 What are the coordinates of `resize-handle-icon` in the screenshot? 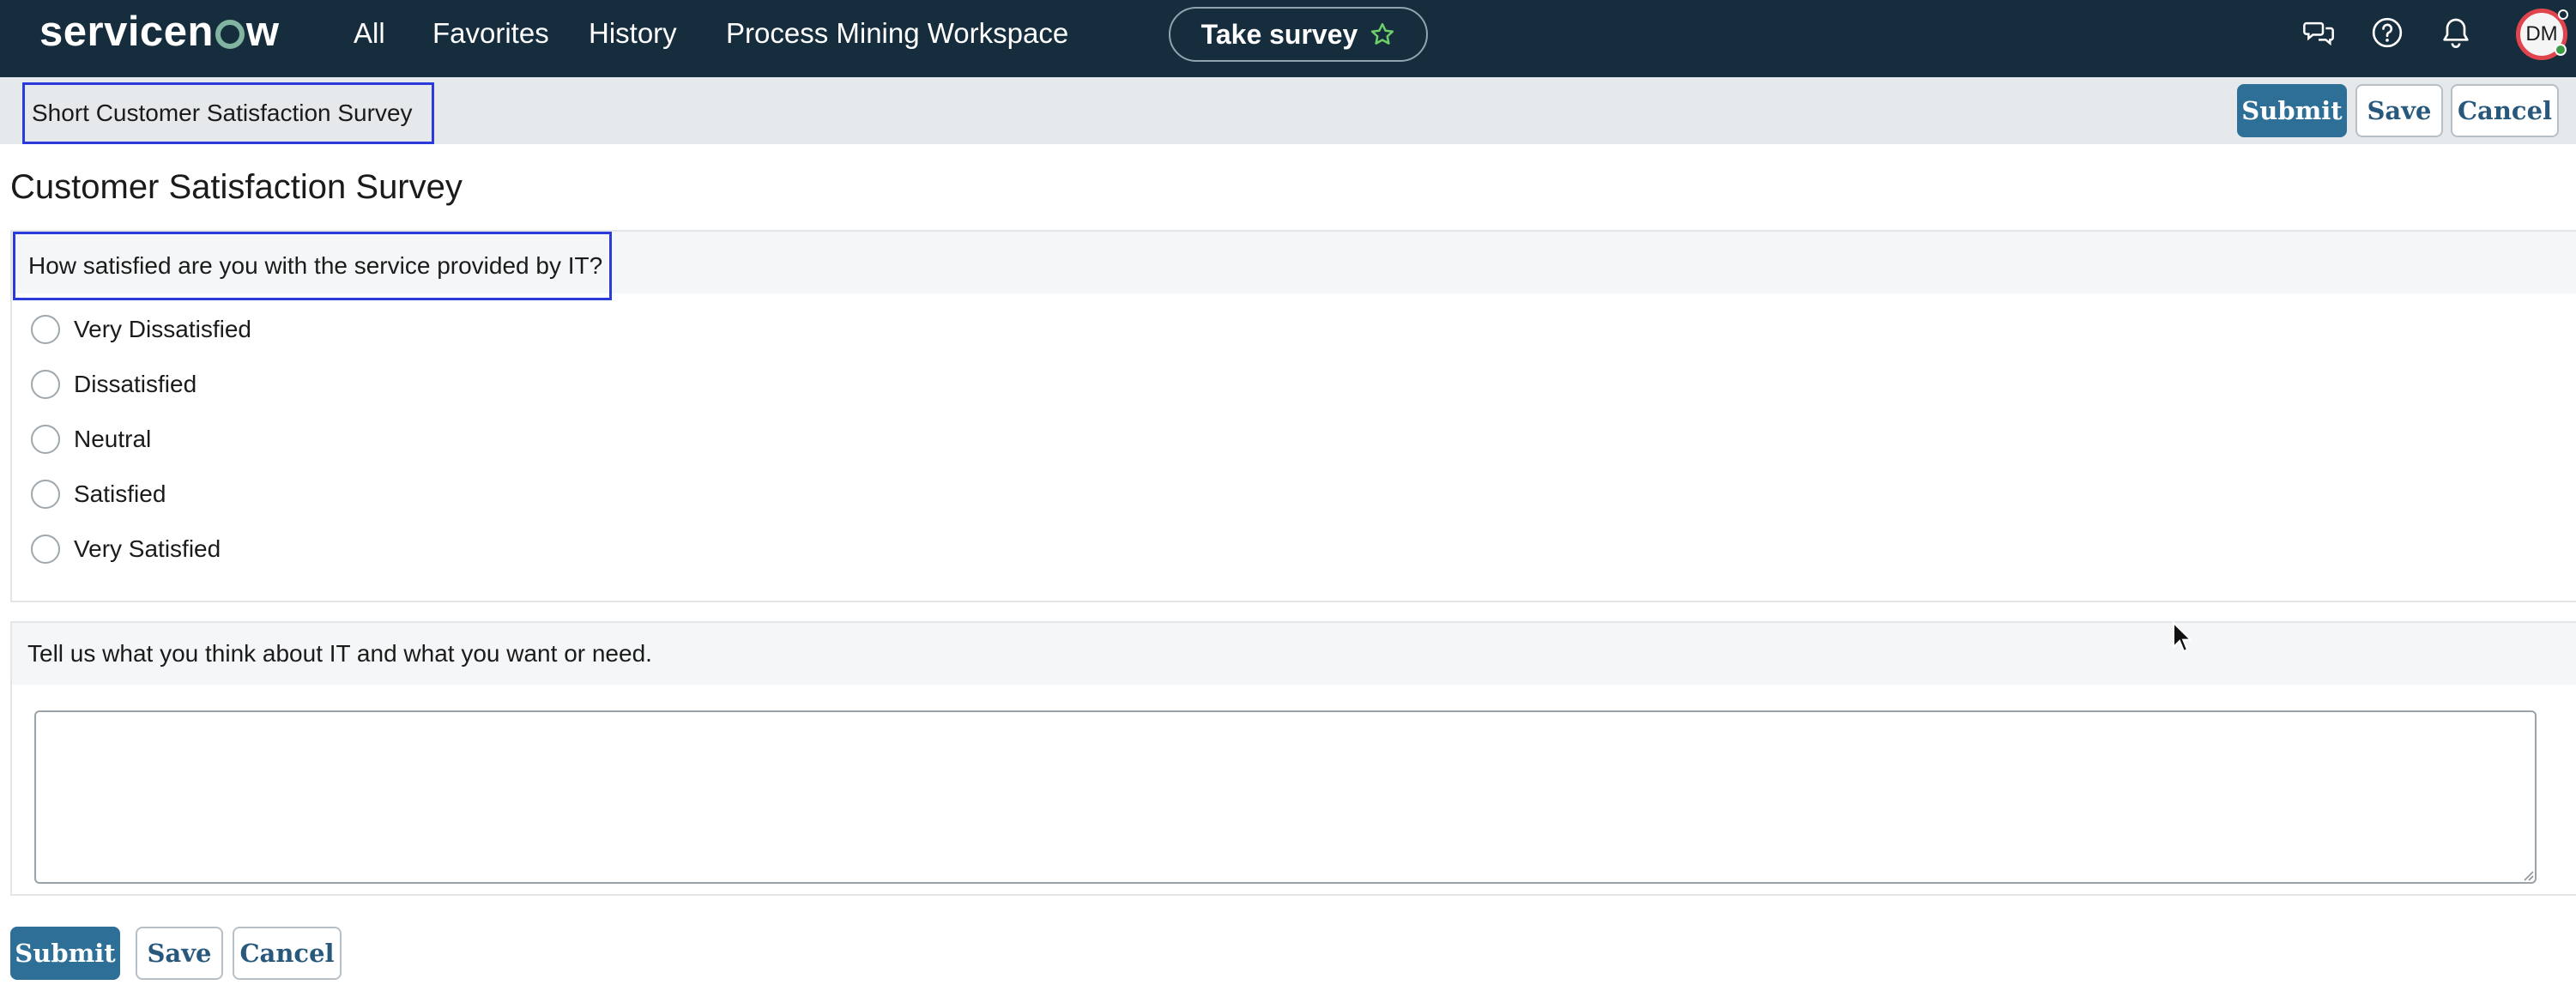 It's located at (2527, 874).